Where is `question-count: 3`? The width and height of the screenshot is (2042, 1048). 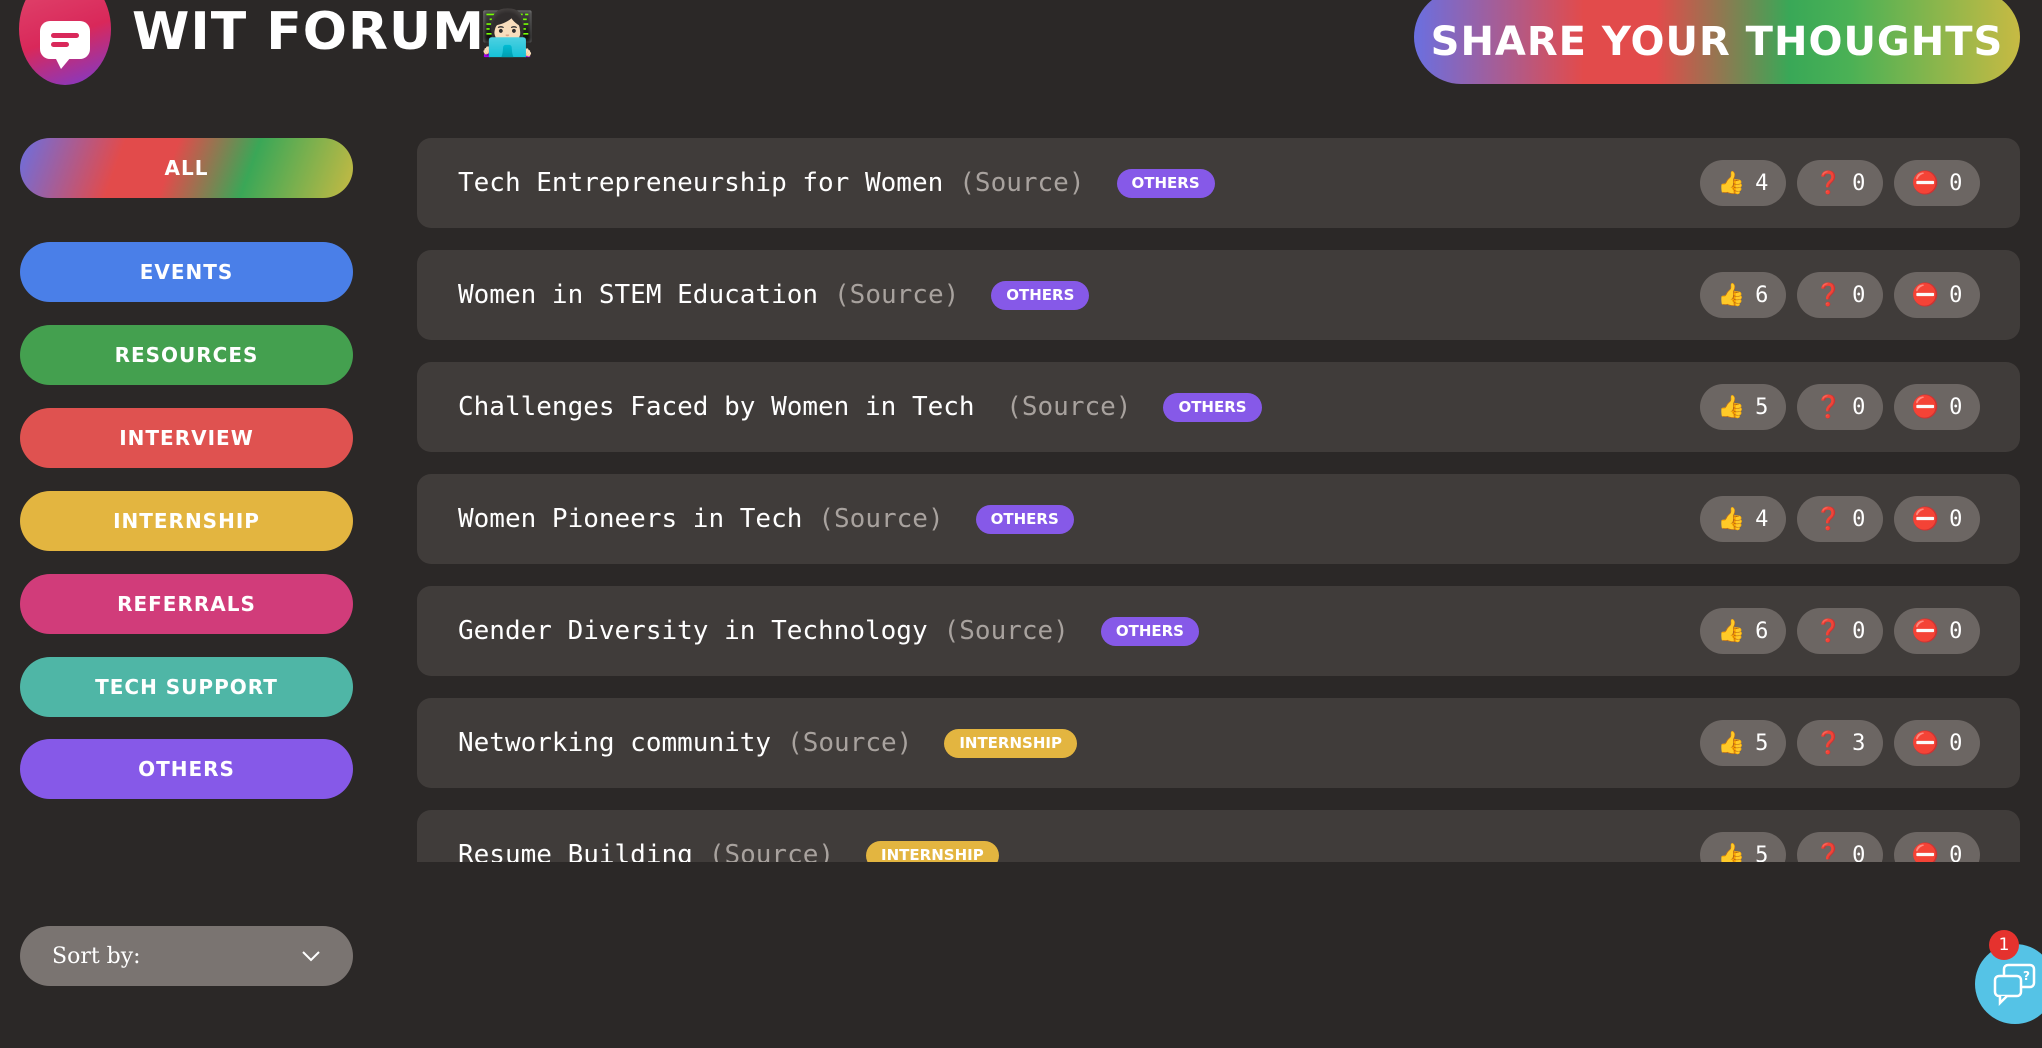 question-count: 3 is located at coordinates (1859, 743).